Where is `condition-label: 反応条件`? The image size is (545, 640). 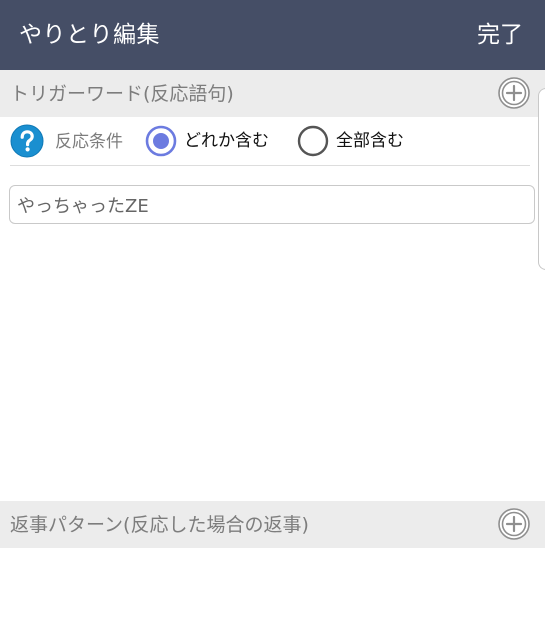 condition-label: 反応条件 is located at coordinates (89, 142).